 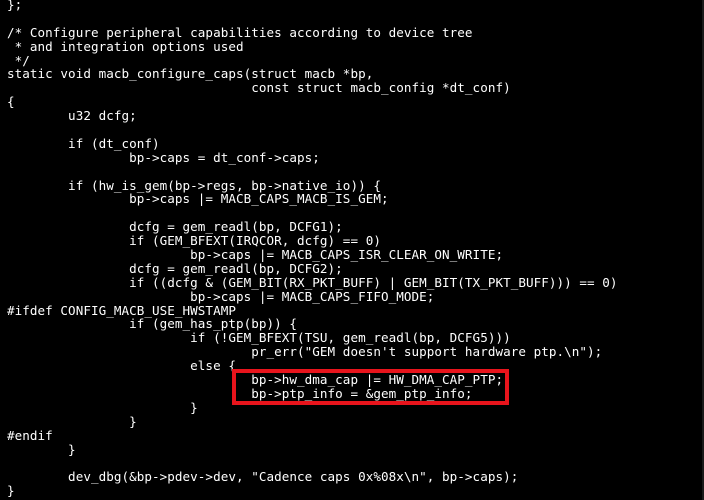 What do you see at coordinates (121, 310) in the screenshot?
I see `preprocessor-directive: #ifdef CONFIG_MACB_USE_HWSTAMP` at bounding box center [121, 310].